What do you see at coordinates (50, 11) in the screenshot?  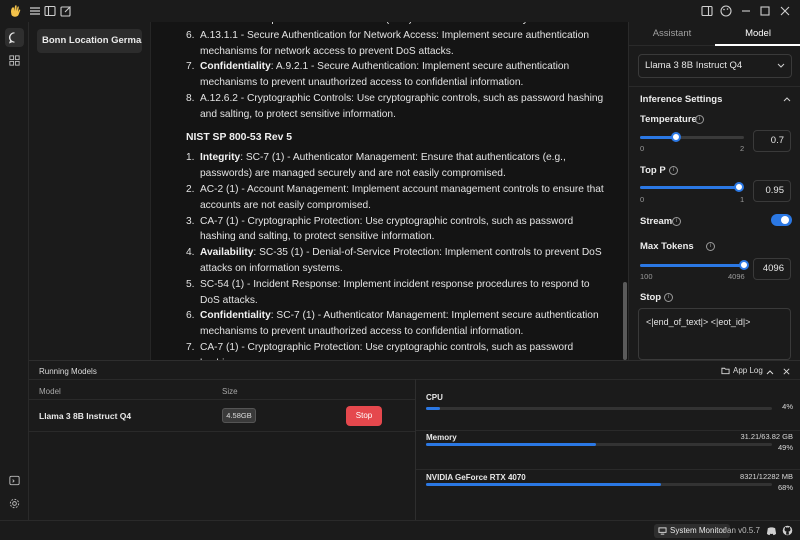 I see `sidebar-toggle-icon` at bounding box center [50, 11].